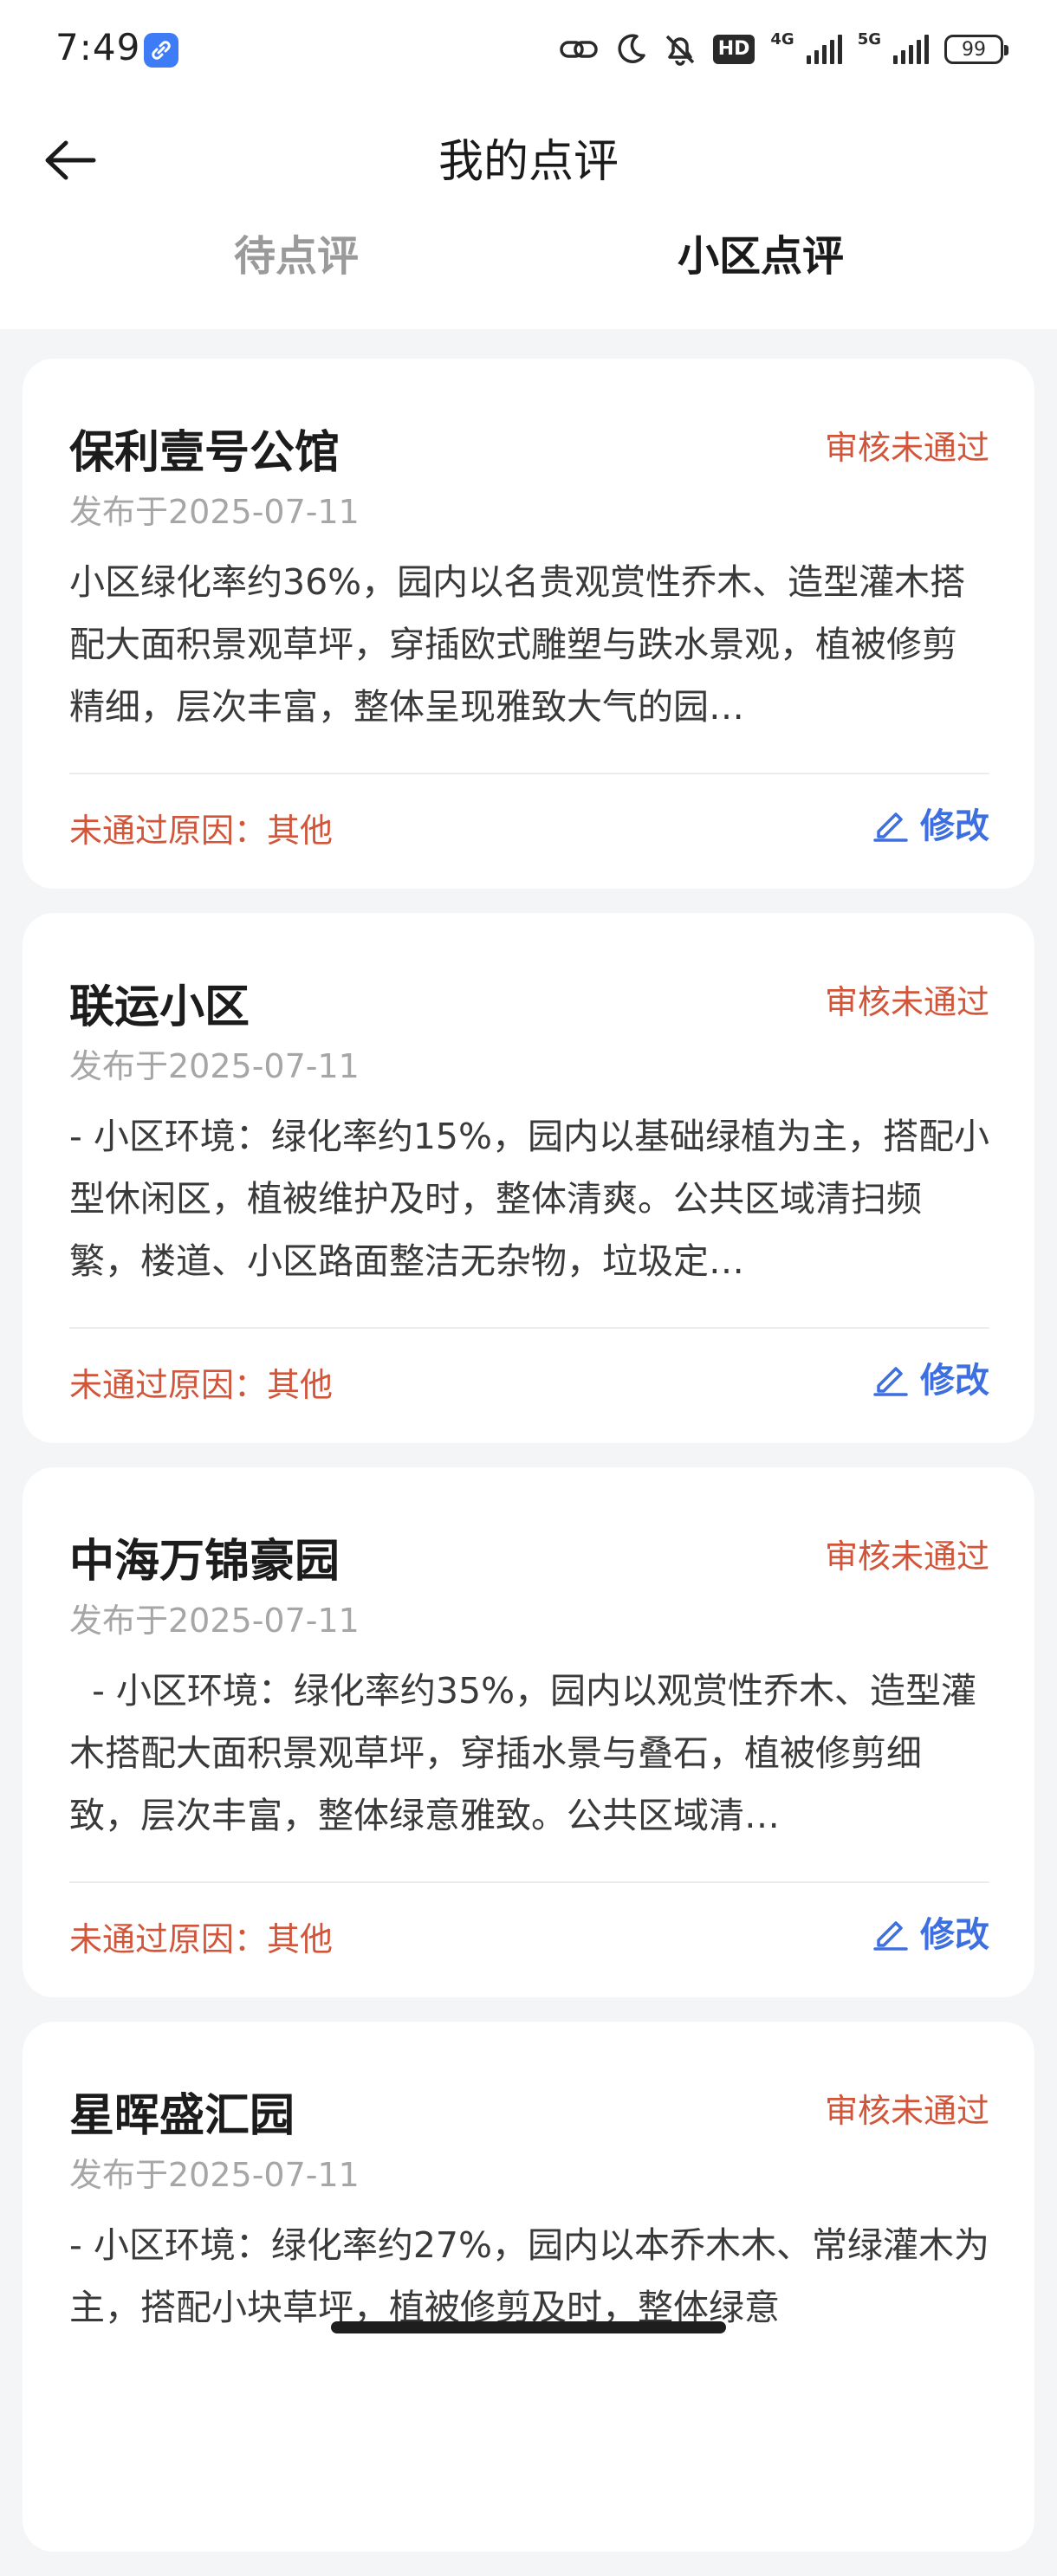 Image resolution: width=1057 pixels, height=2576 pixels. What do you see at coordinates (631, 48) in the screenshot?
I see `moon-icon` at bounding box center [631, 48].